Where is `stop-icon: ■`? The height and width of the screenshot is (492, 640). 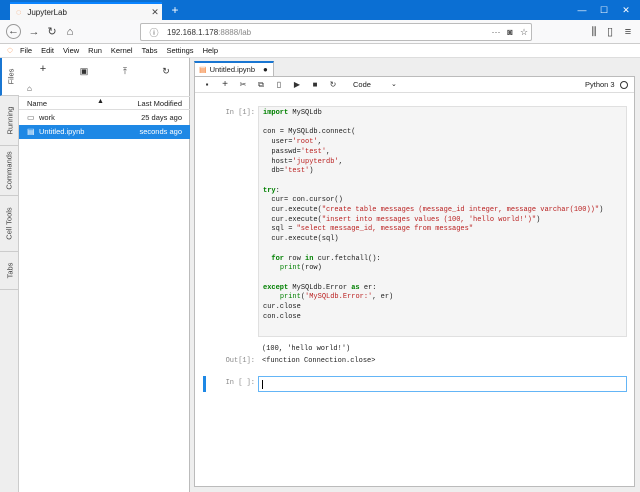 stop-icon: ■ is located at coordinates (315, 85).